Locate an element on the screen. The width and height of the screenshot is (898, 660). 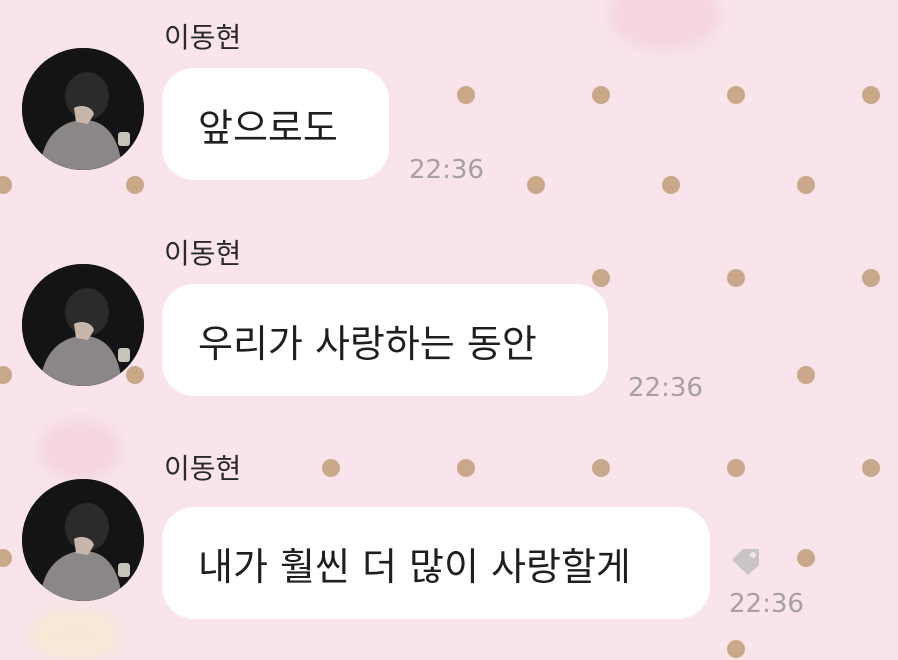
message-bubble: 앞으로도 is located at coordinates (275, 124).